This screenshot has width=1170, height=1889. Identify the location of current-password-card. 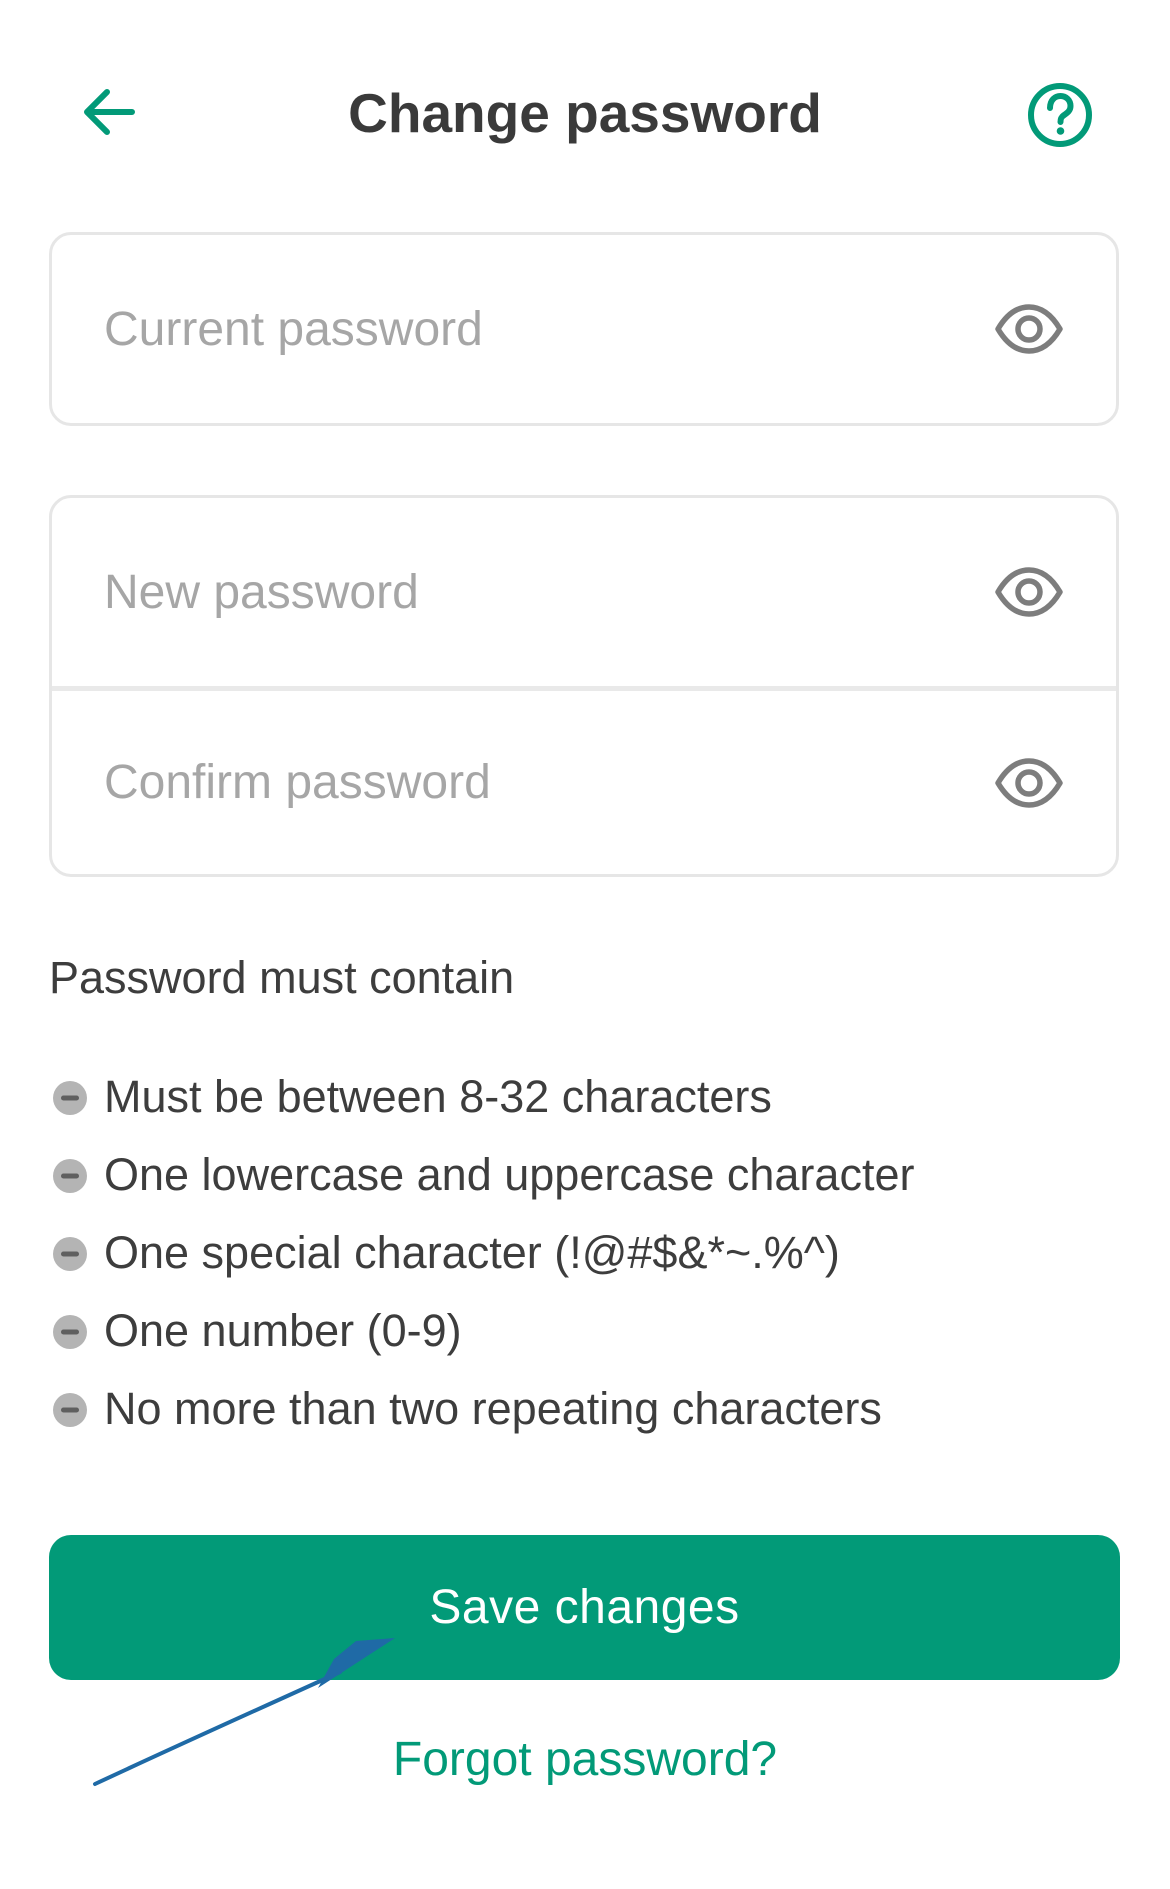
(584, 329).